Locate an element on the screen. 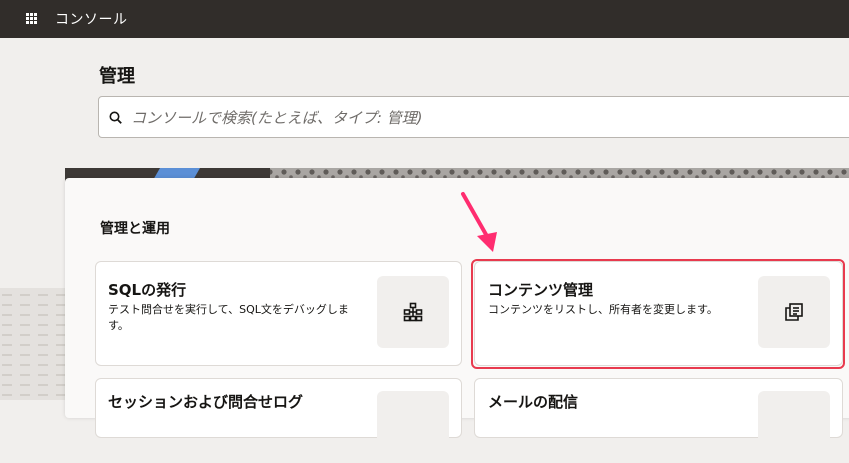 The height and width of the screenshot is (463, 849). card-issue-sql: SQLの発行 テスト問合せを実行して、SQL文をデバッグします。 is located at coordinates (278, 313).